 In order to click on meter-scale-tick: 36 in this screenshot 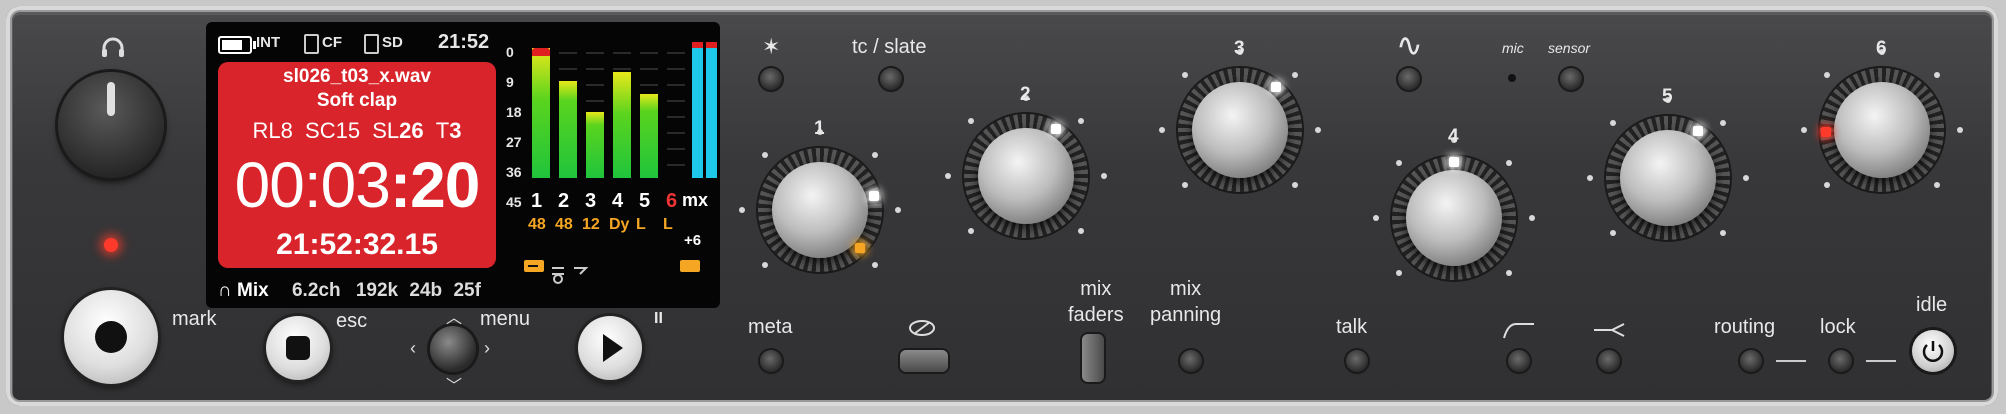, I will do `click(514, 172)`.